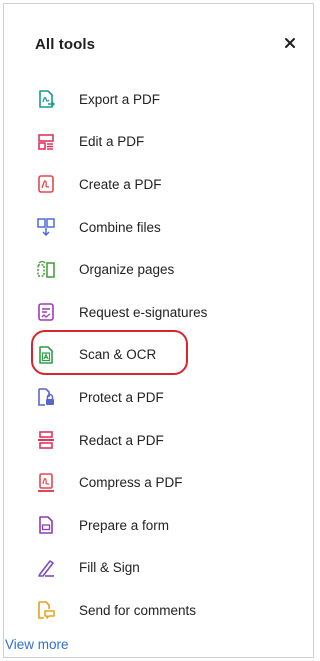  What do you see at coordinates (47, 99) in the screenshot?
I see `export-pdf-icon` at bounding box center [47, 99].